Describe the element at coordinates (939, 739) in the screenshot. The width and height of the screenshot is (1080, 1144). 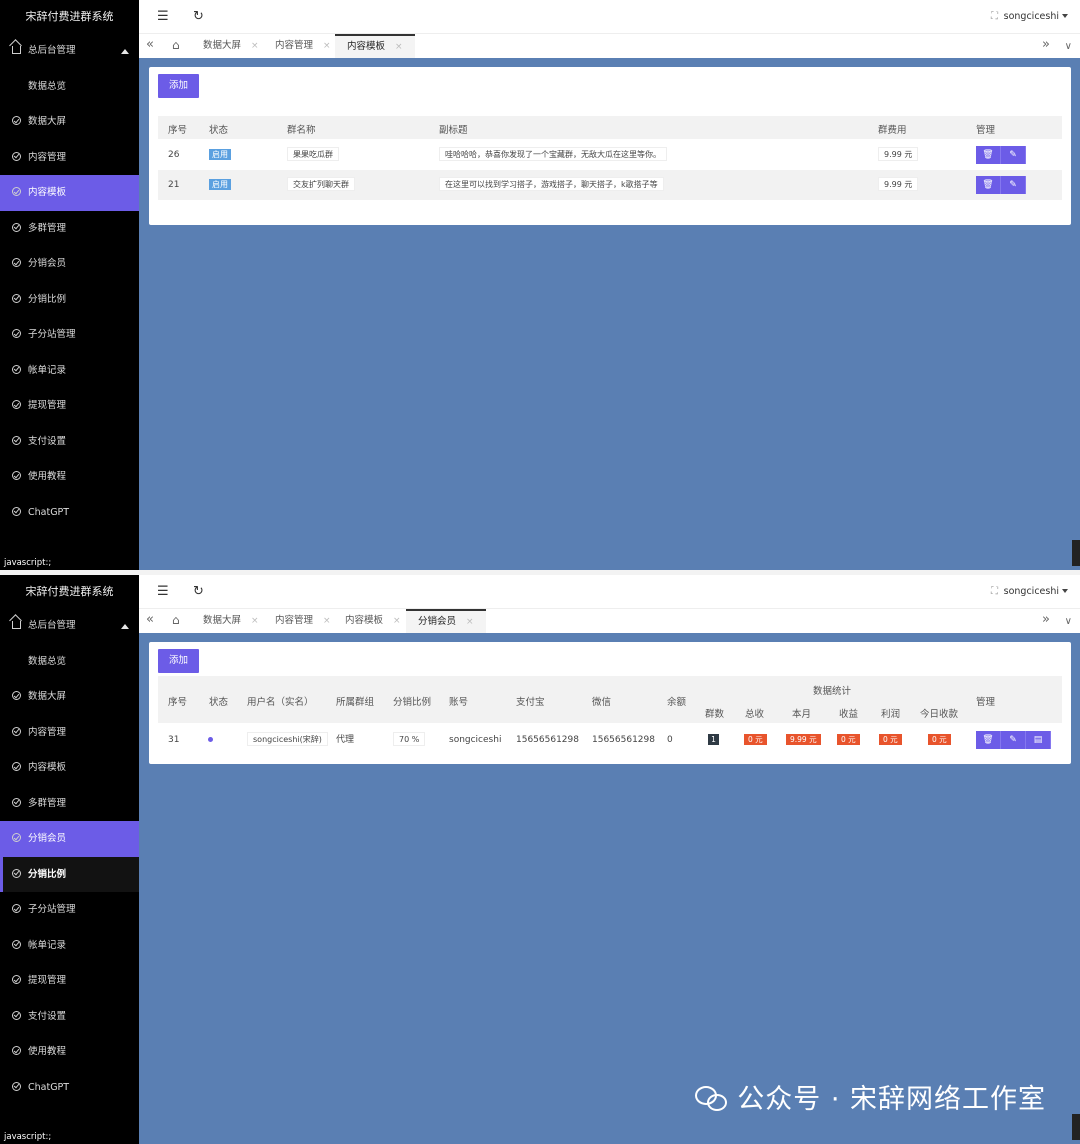
I see `today-badge: 0 元` at that location.